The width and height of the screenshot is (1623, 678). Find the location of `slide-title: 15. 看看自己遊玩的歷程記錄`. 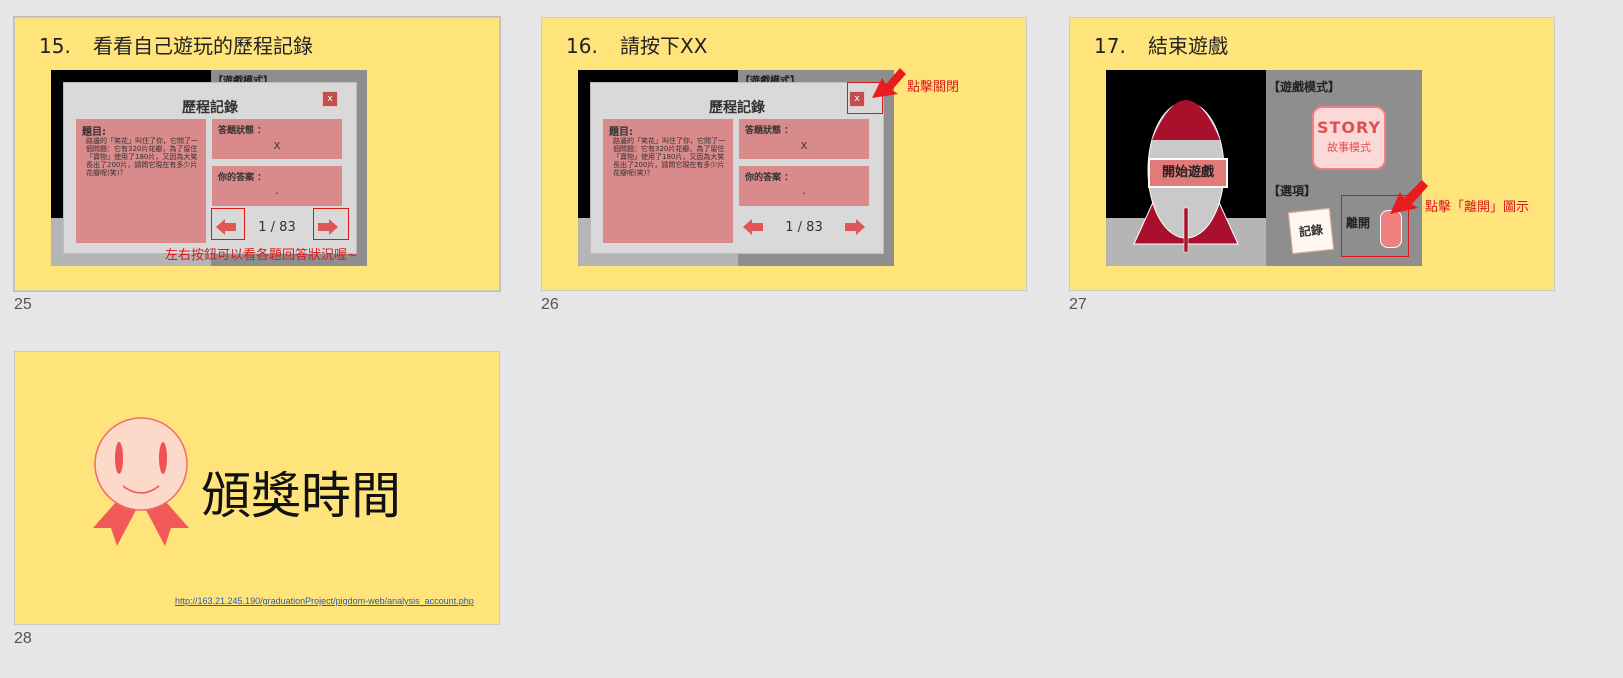

slide-title: 15. 看看自己遊玩的歷程記錄 is located at coordinates (176, 44).